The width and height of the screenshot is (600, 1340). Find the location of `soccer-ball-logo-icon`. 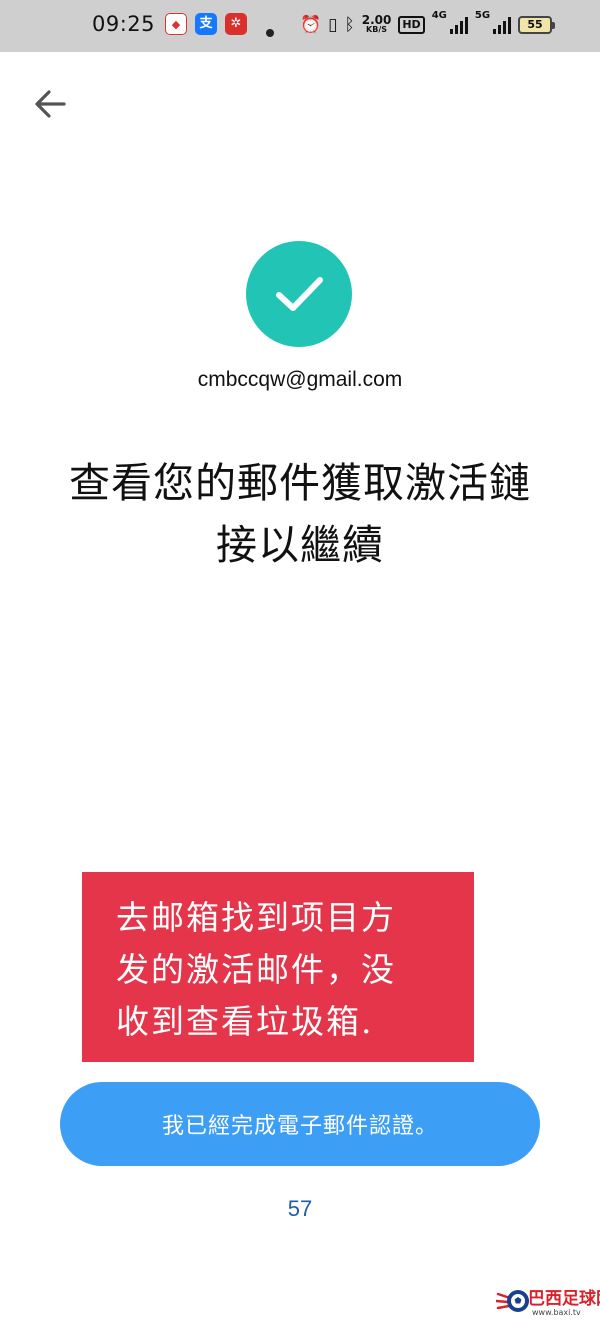

soccer-ball-logo-icon is located at coordinates (512, 1301).